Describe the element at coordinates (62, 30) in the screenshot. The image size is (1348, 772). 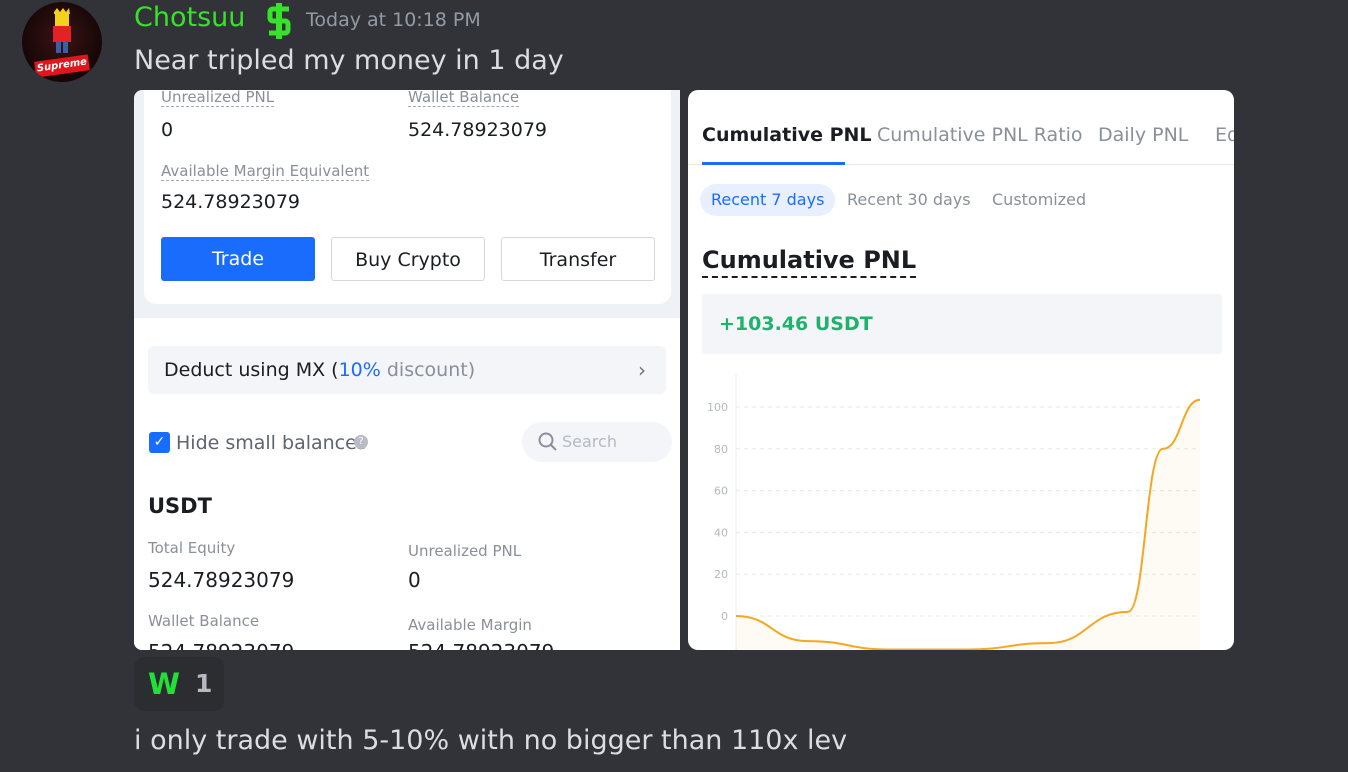
I see `avatar-figure-icon` at that location.